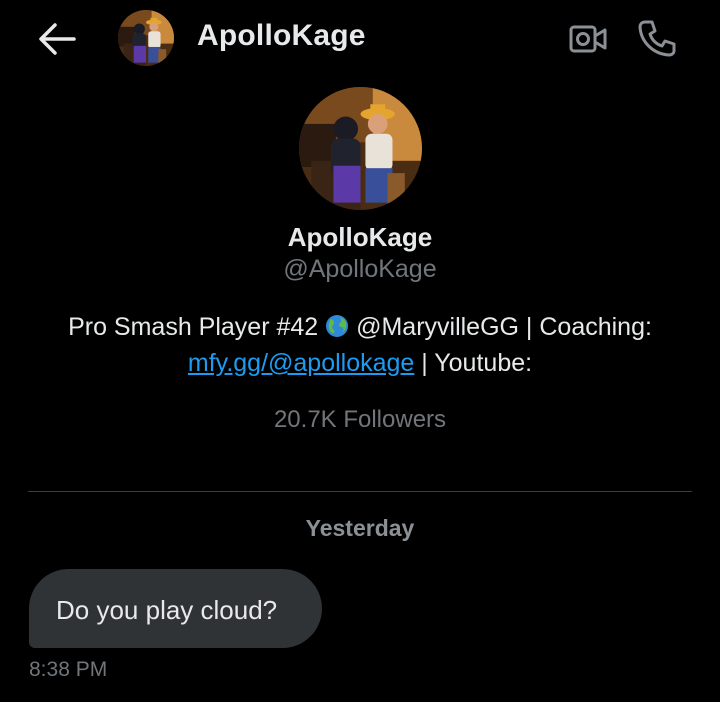 The width and height of the screenshot is (720, 702). I want to click on conversation-header: ApolloKage, so click(360, 39).